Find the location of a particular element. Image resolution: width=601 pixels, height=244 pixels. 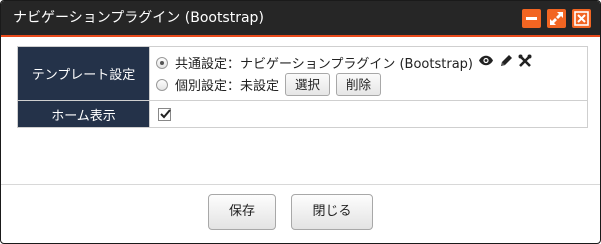

home-display-cell is located at coordinates (368, 114).